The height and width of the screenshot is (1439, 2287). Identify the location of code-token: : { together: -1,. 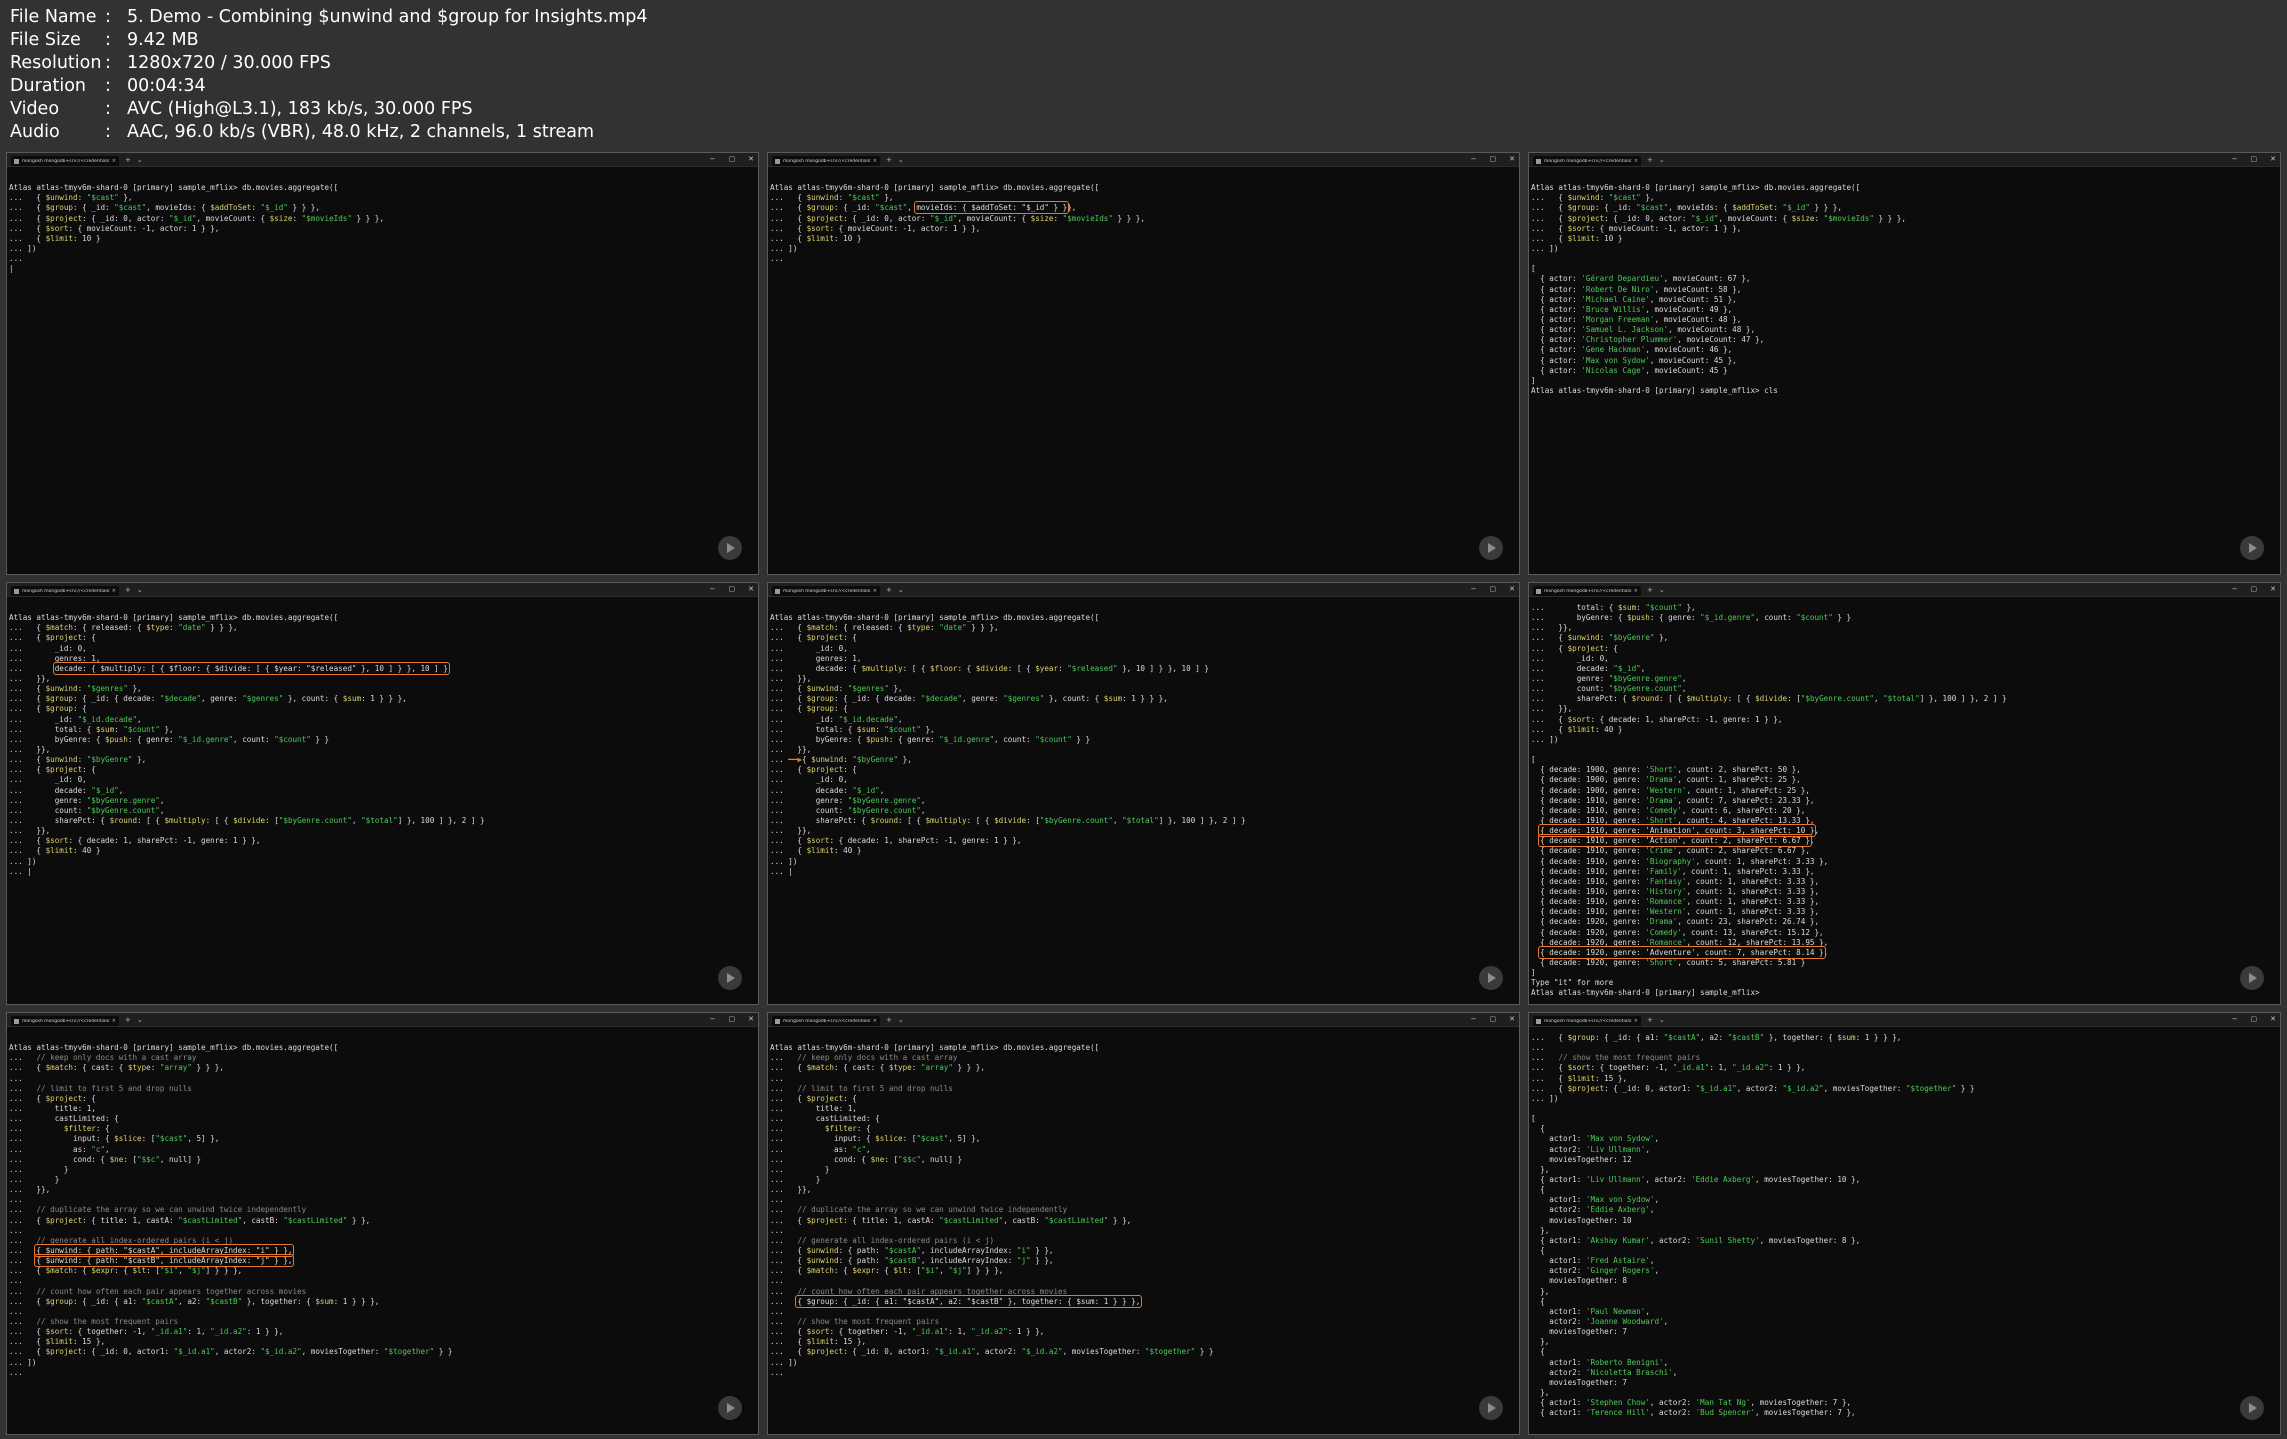
(109, 1332).